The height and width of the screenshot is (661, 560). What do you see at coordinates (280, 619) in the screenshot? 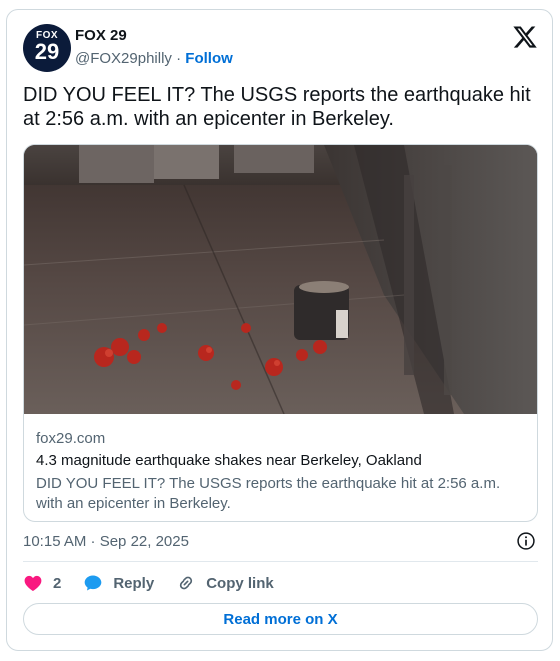
I see `read-more-button: Read more on X` at bounding box center [280, 619].